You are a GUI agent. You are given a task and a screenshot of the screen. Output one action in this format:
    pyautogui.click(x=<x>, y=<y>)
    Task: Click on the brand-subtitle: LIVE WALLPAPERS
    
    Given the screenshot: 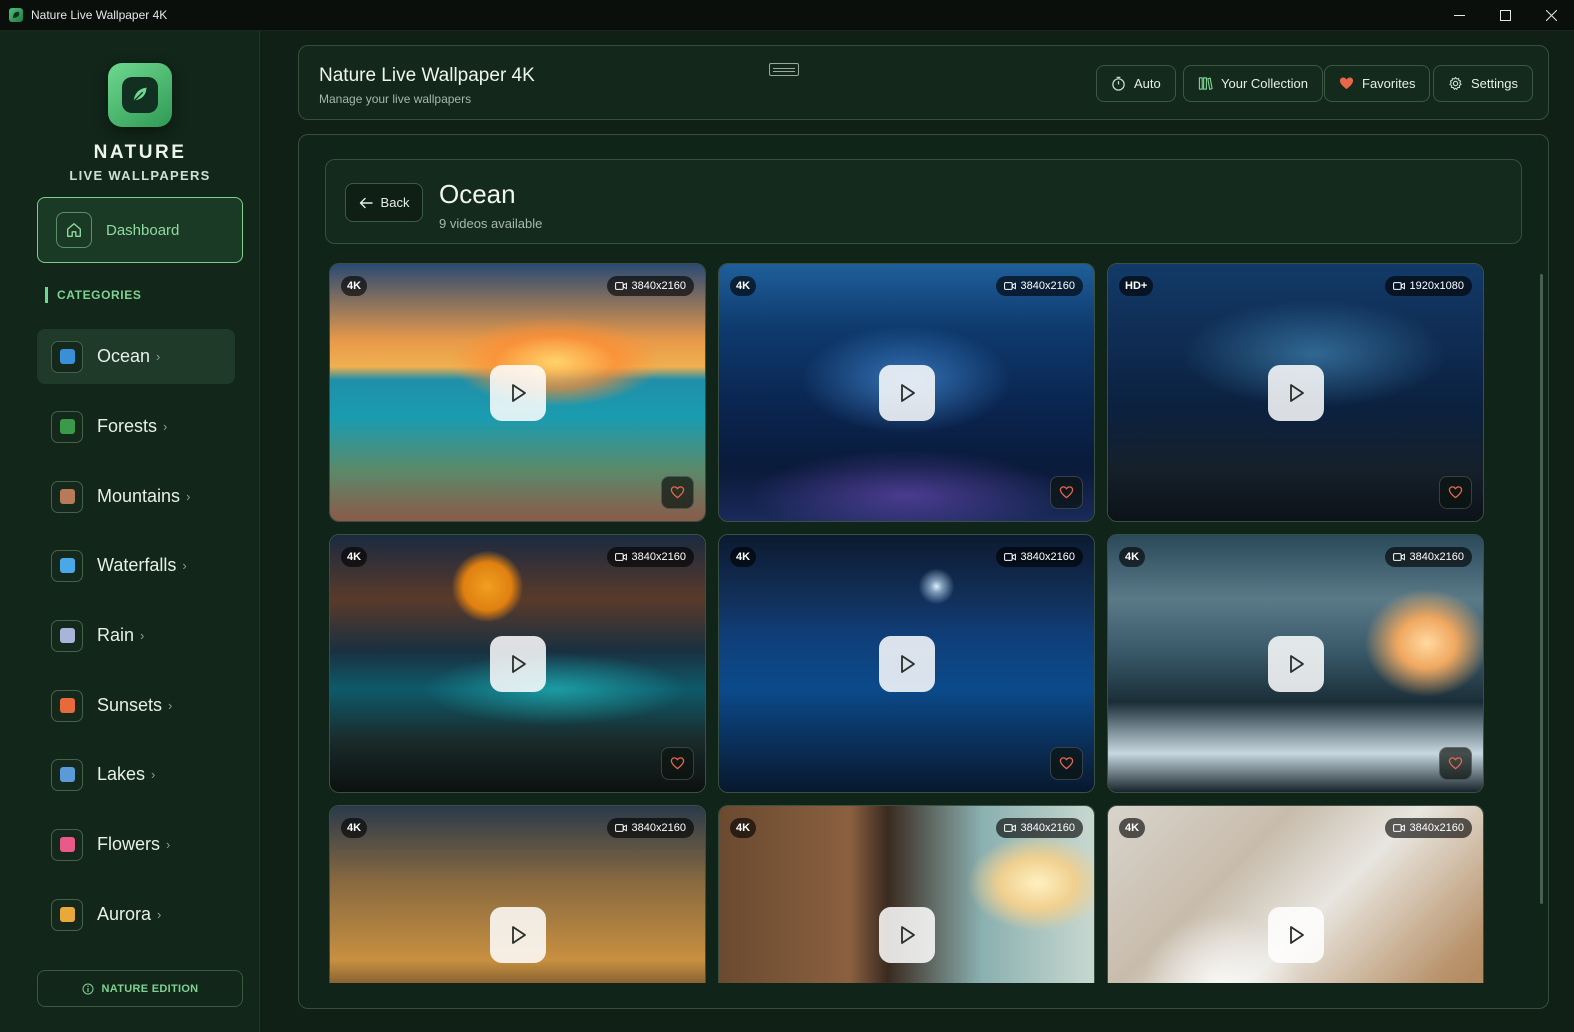 What is the action you would take?
    pyautogui.click(x=140, y=175)
    